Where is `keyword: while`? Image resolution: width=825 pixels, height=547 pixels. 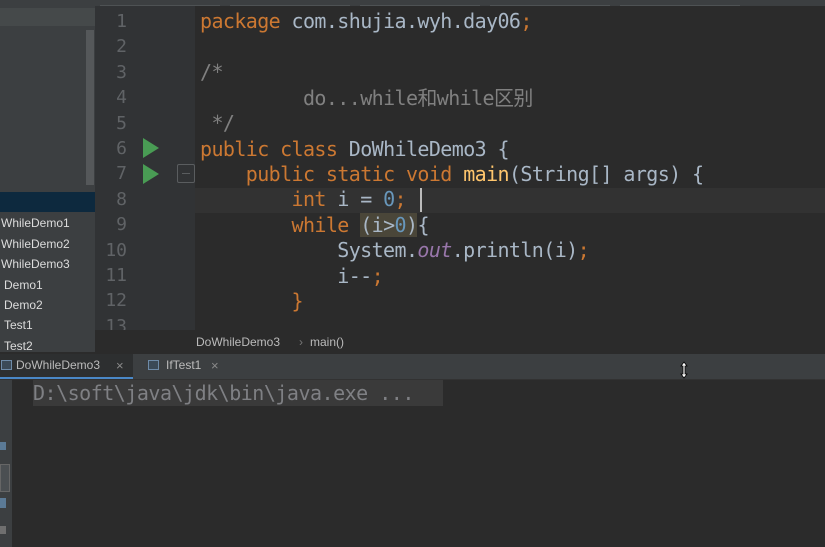 keyword: while is located at coordinates (320, 225).